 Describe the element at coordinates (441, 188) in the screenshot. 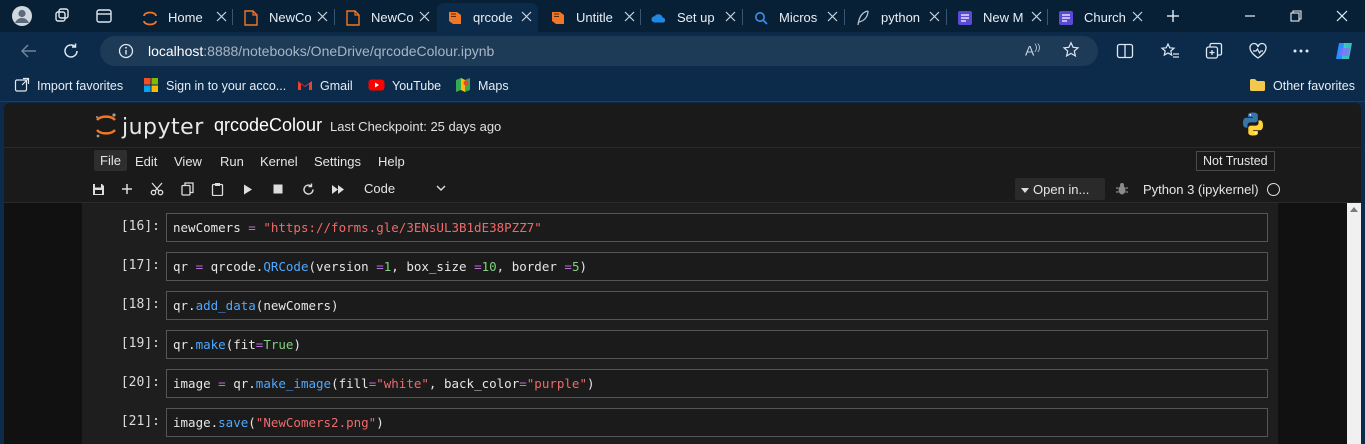

I see `chevron-down-icon` at that location.